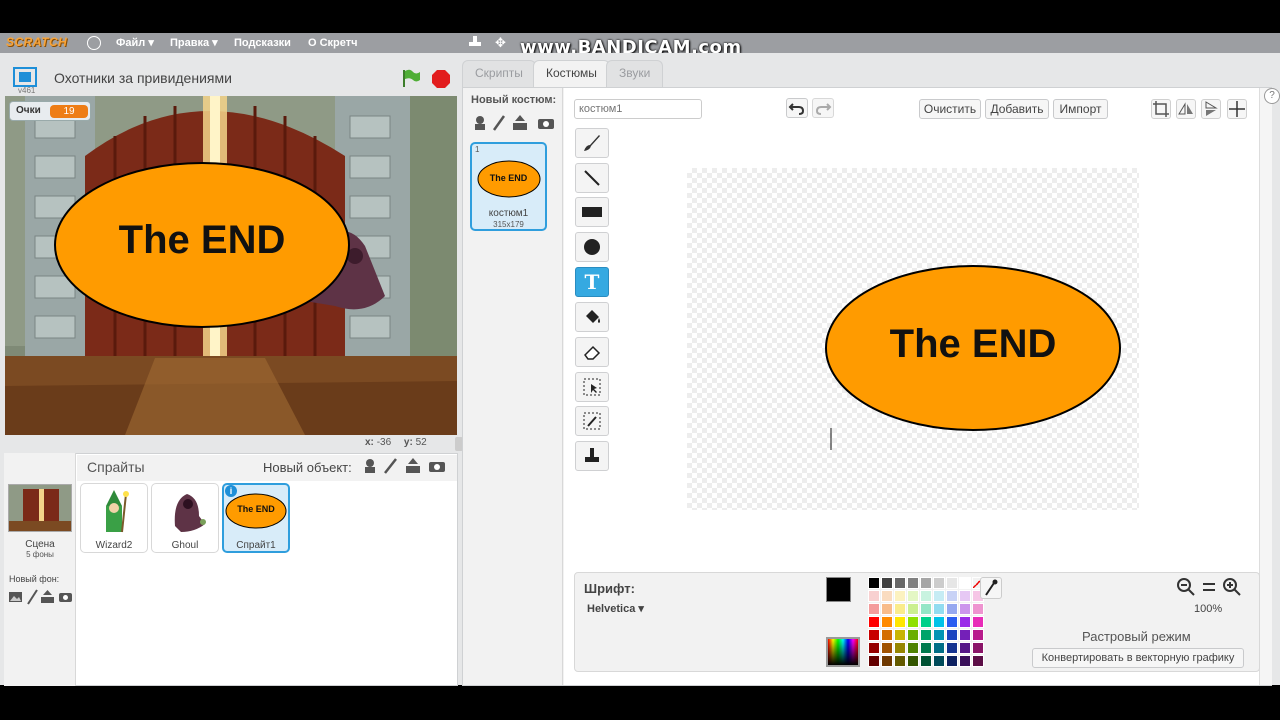  I want to click on sprite-card-wizard2: Wizard2, so click(114, 518).